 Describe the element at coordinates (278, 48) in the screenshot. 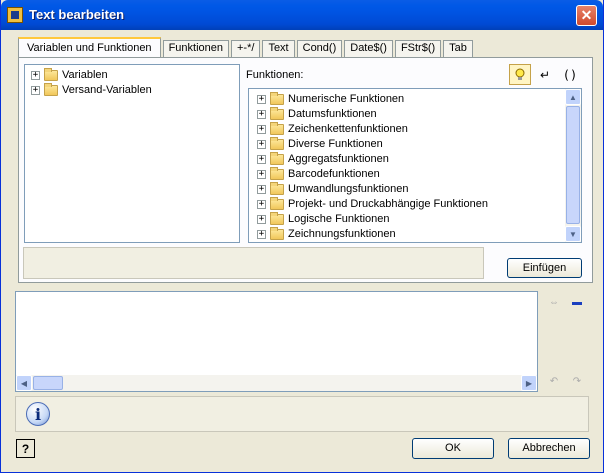

I see `tab-text: Text` at that location.